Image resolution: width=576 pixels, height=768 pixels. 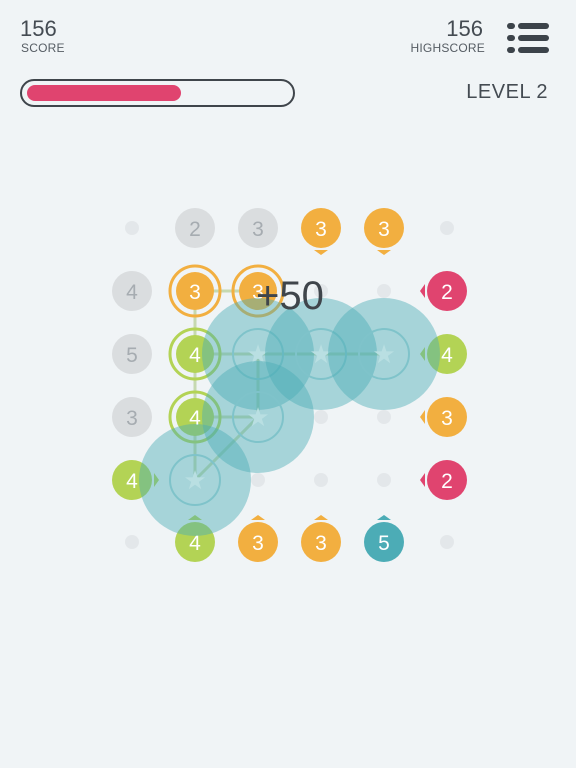 I want to click on left-column-tile: 3, so click(x=132, y=417).